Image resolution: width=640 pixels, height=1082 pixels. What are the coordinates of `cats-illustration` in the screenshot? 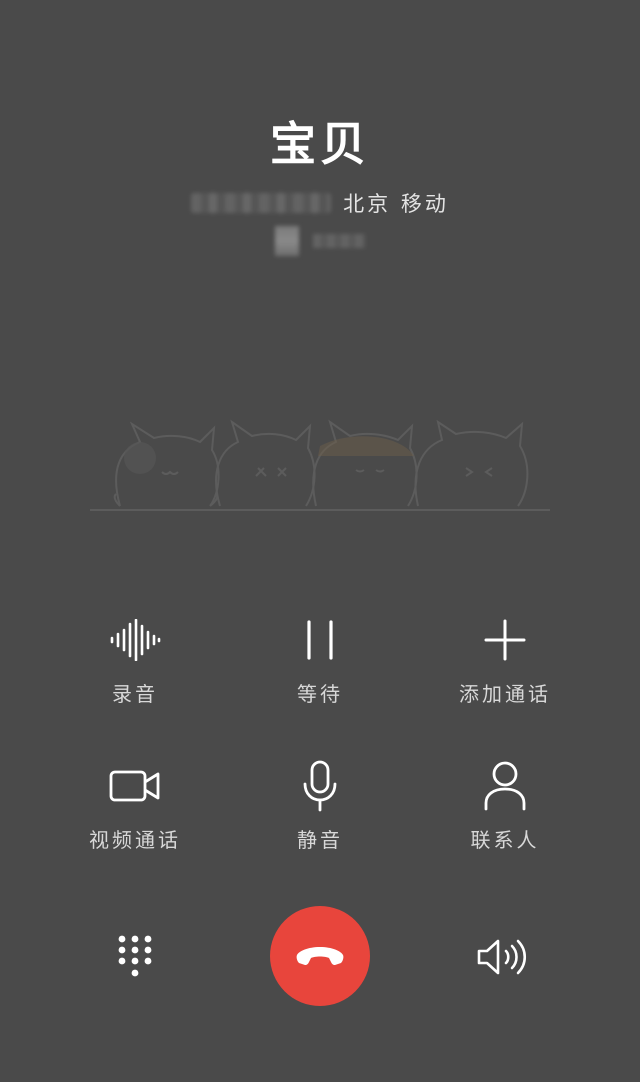 It's located at (320, 465).